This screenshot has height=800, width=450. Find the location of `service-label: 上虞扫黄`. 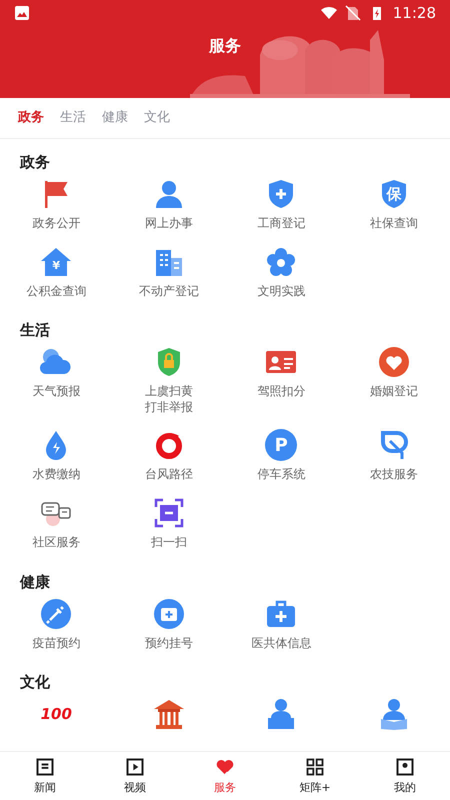

service-label: 上虞扫黄 is located at coordinates (168, 392).